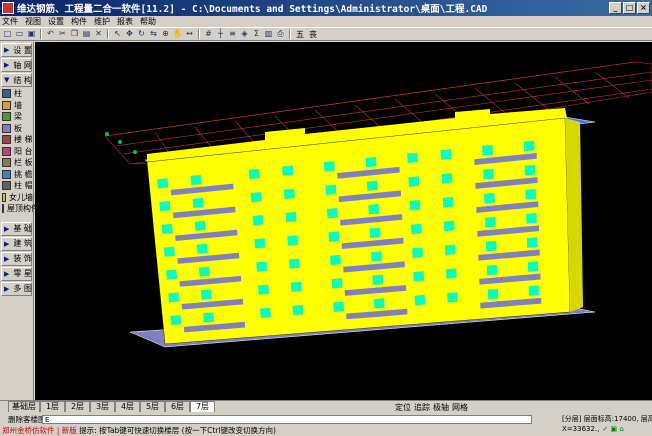  Describe the element at coordinates (125, 21) in the screenshot. I see `menu-report: 报表` at that location.